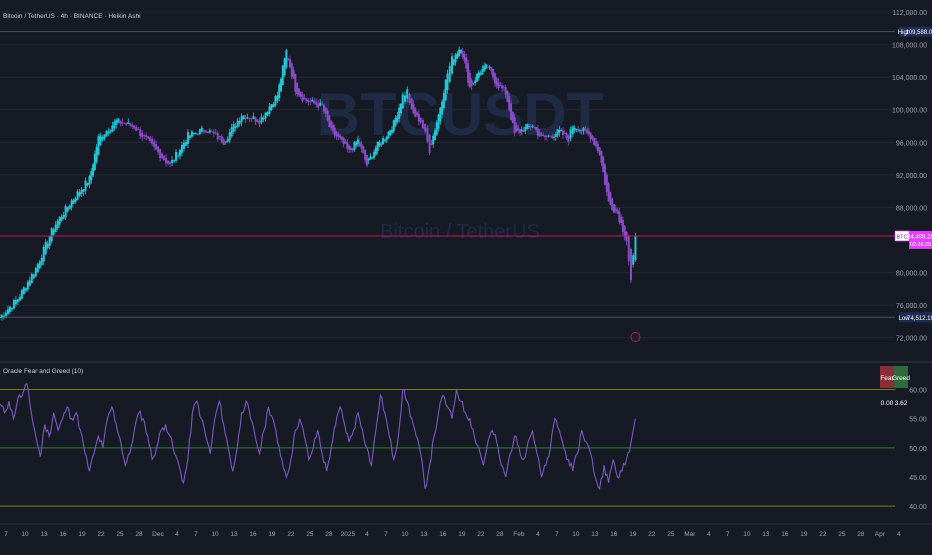  I want to click on price-axis-label: 72,000.00, so click(911, 339).